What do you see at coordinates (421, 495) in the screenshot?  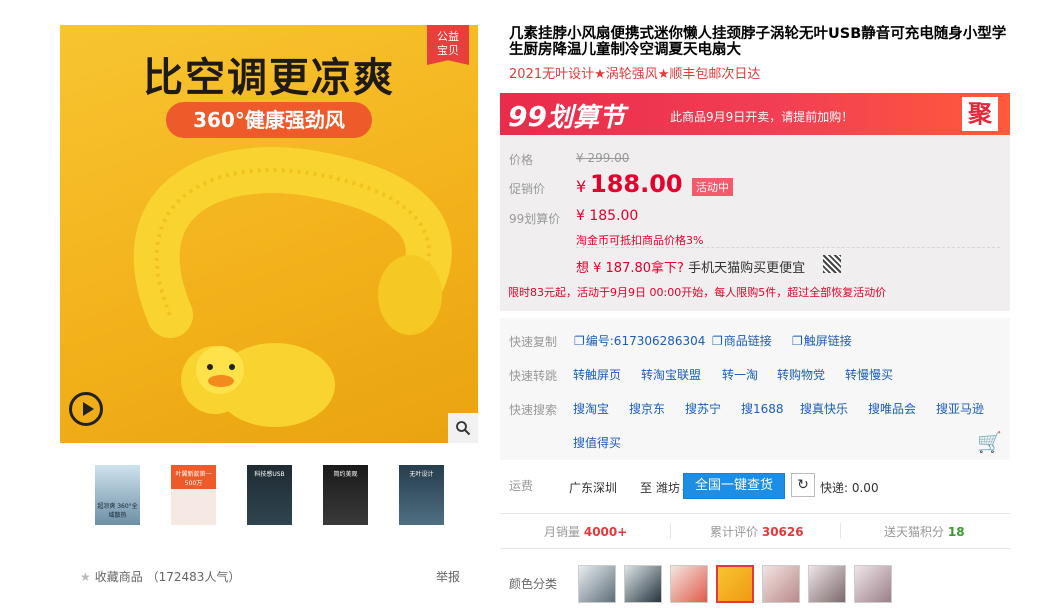 I see `thumbnail-5: 无叶设计` at bounding box center [421, 495].